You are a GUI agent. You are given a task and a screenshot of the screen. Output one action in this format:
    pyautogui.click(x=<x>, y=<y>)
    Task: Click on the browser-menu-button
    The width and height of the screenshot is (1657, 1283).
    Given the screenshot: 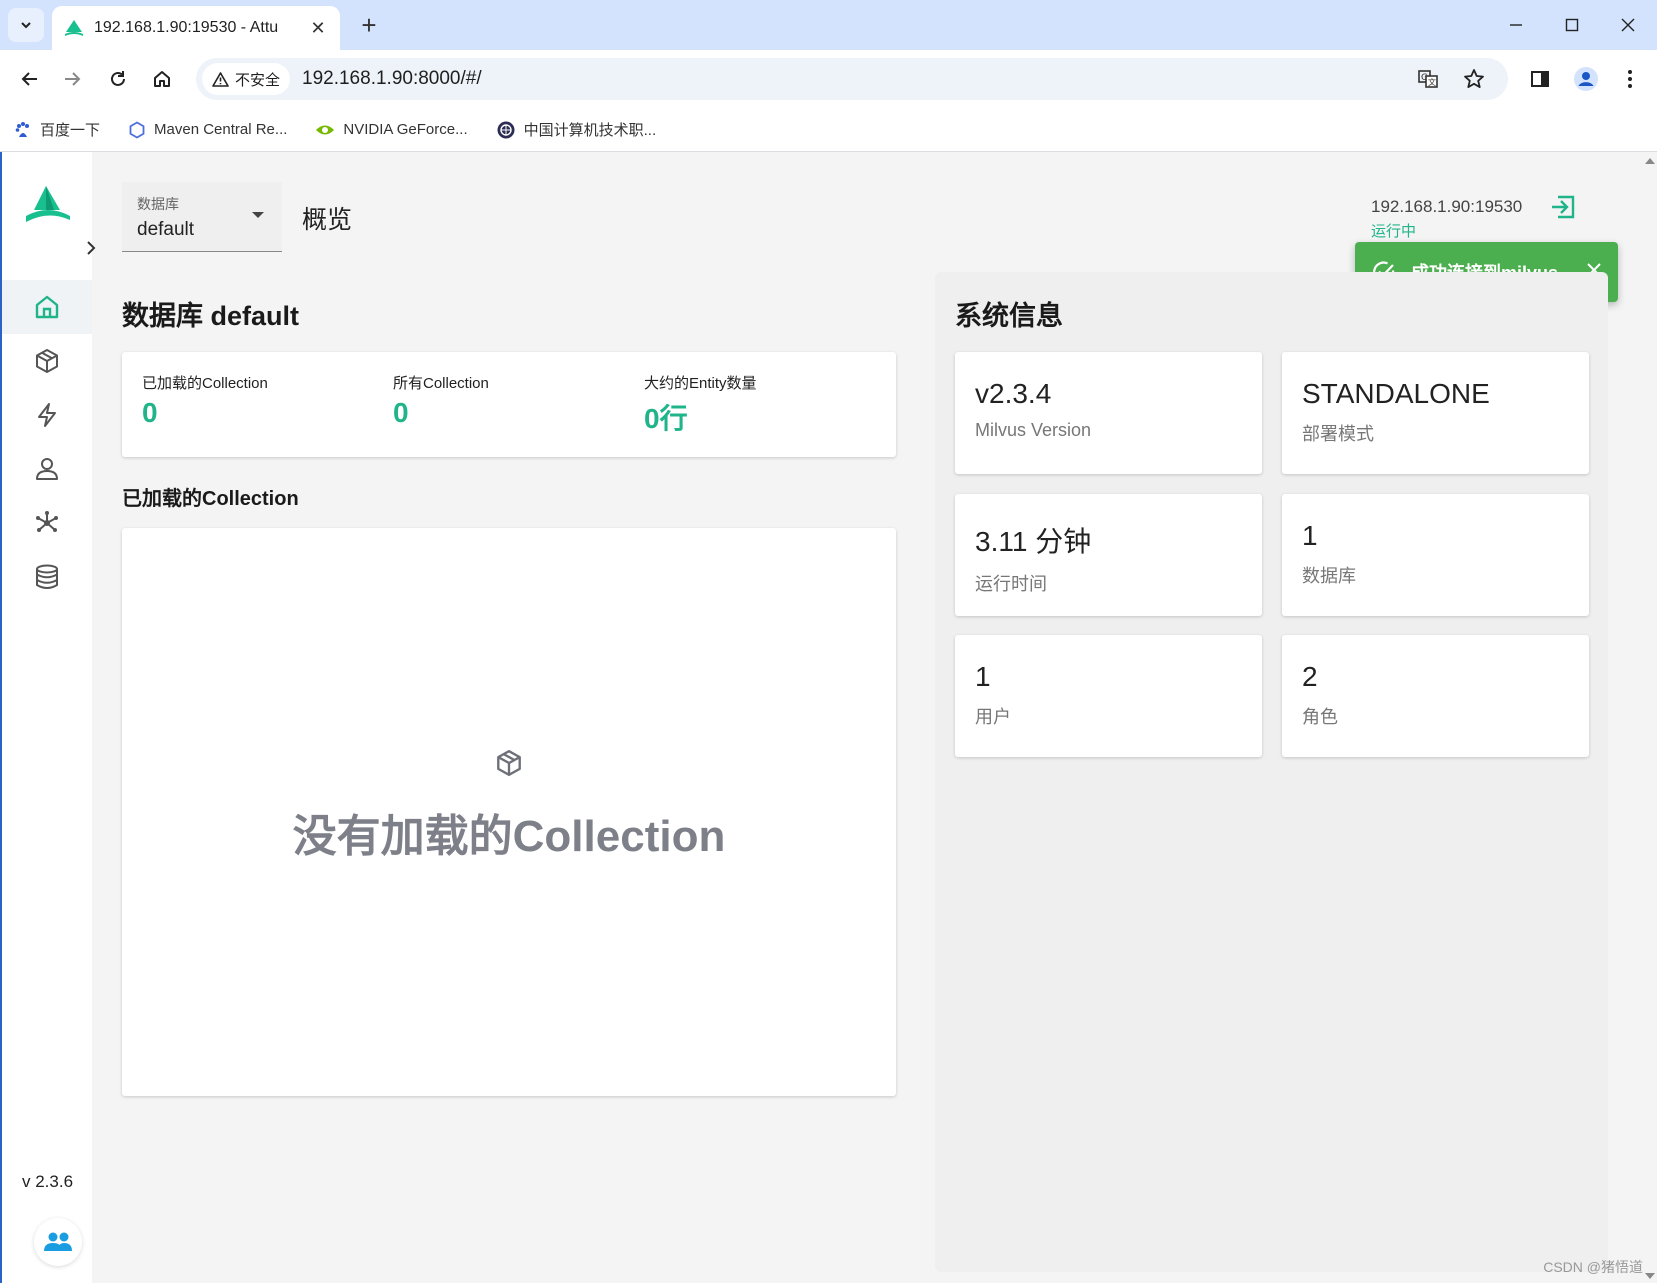 What is the action you would take?
    pyautogui.click(x=1630, y=79)
    